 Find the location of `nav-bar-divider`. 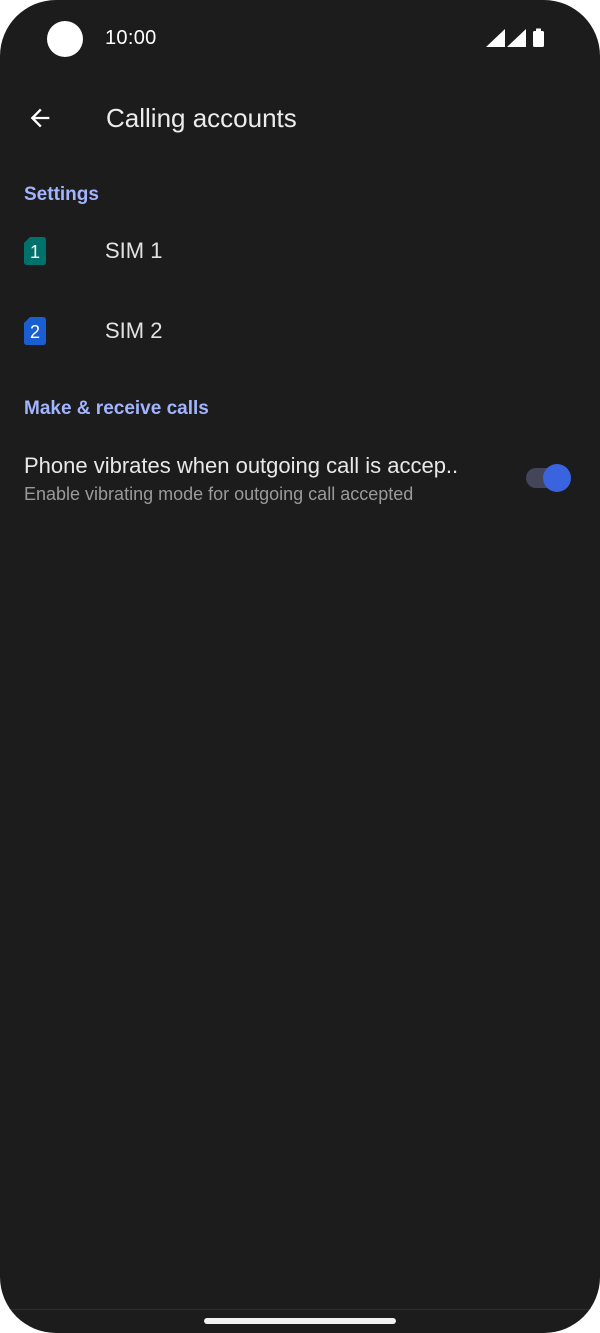

nav-bar-divider is located at coordinates (300, 1309).